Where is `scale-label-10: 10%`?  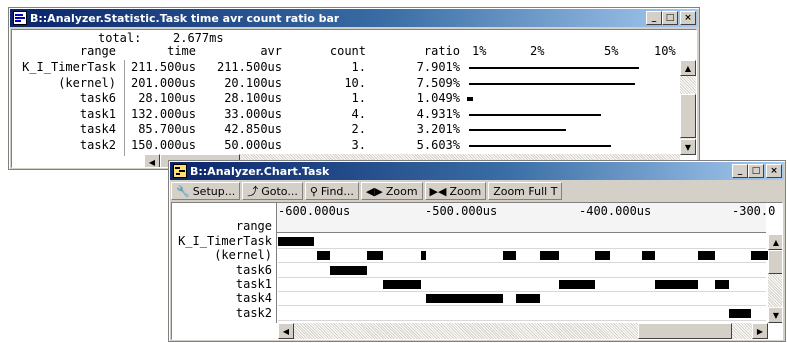 scale-label-10: 10% is located at coordinates (665, 51).